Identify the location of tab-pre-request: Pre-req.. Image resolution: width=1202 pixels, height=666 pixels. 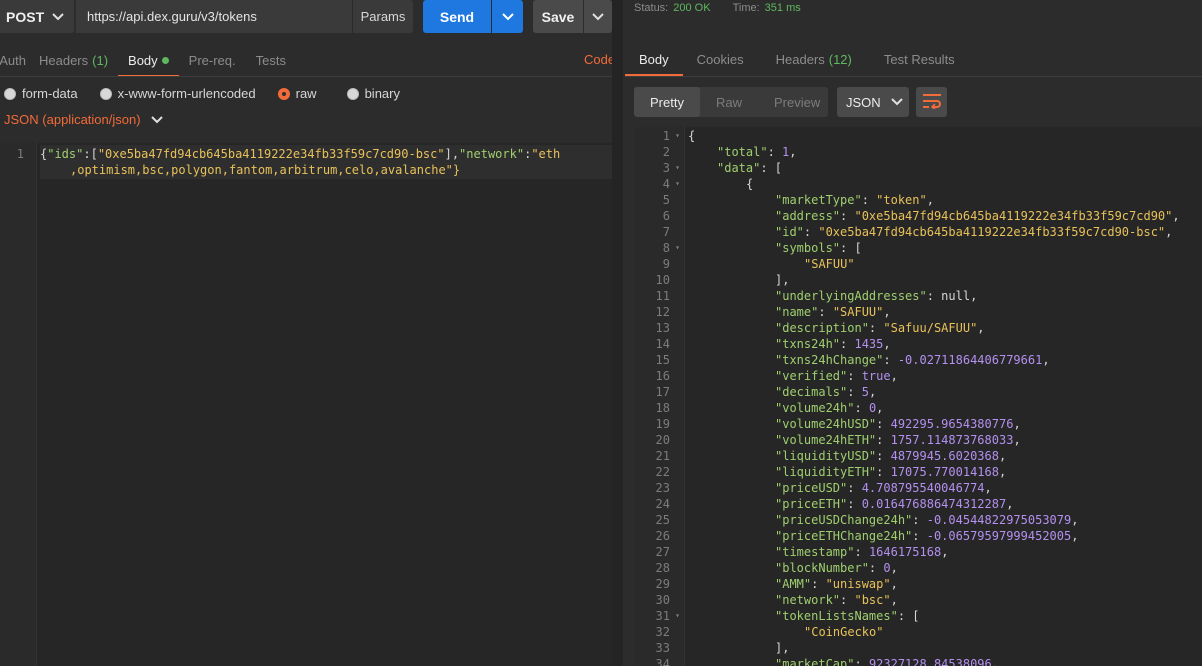
(212, 60).